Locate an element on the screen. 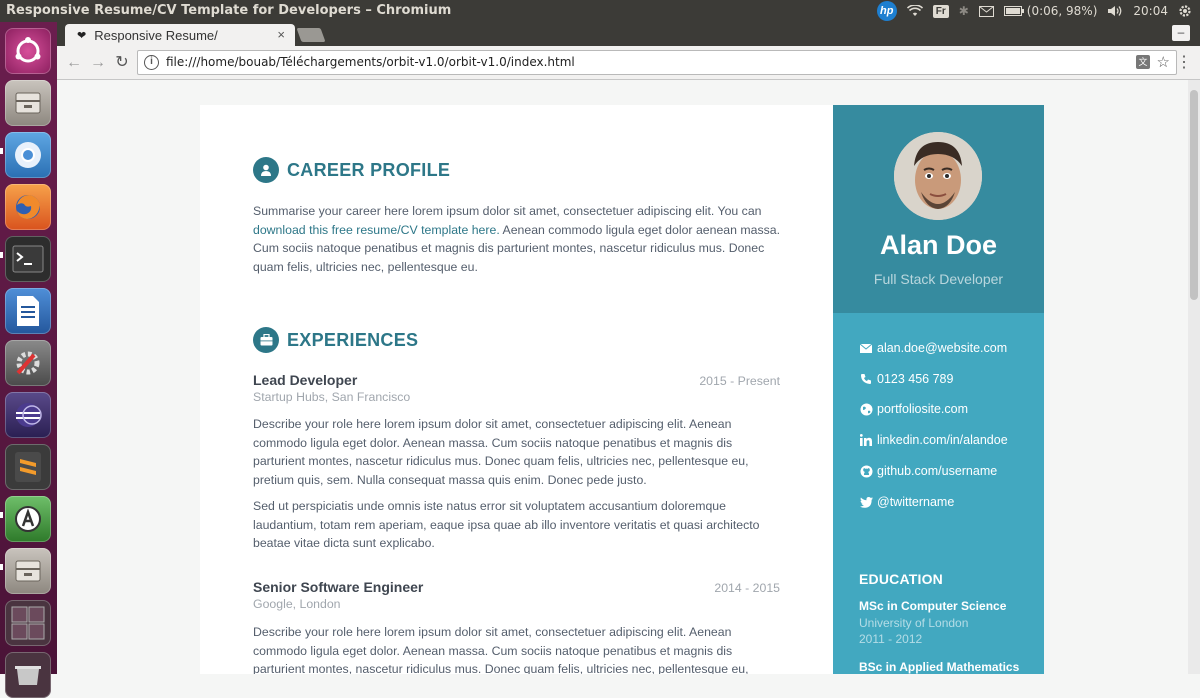 The width and height of the screenshot is (1200, 698). contact-linkedin: linkedin.com/in/alandoe is located at coordinates (933, 440).